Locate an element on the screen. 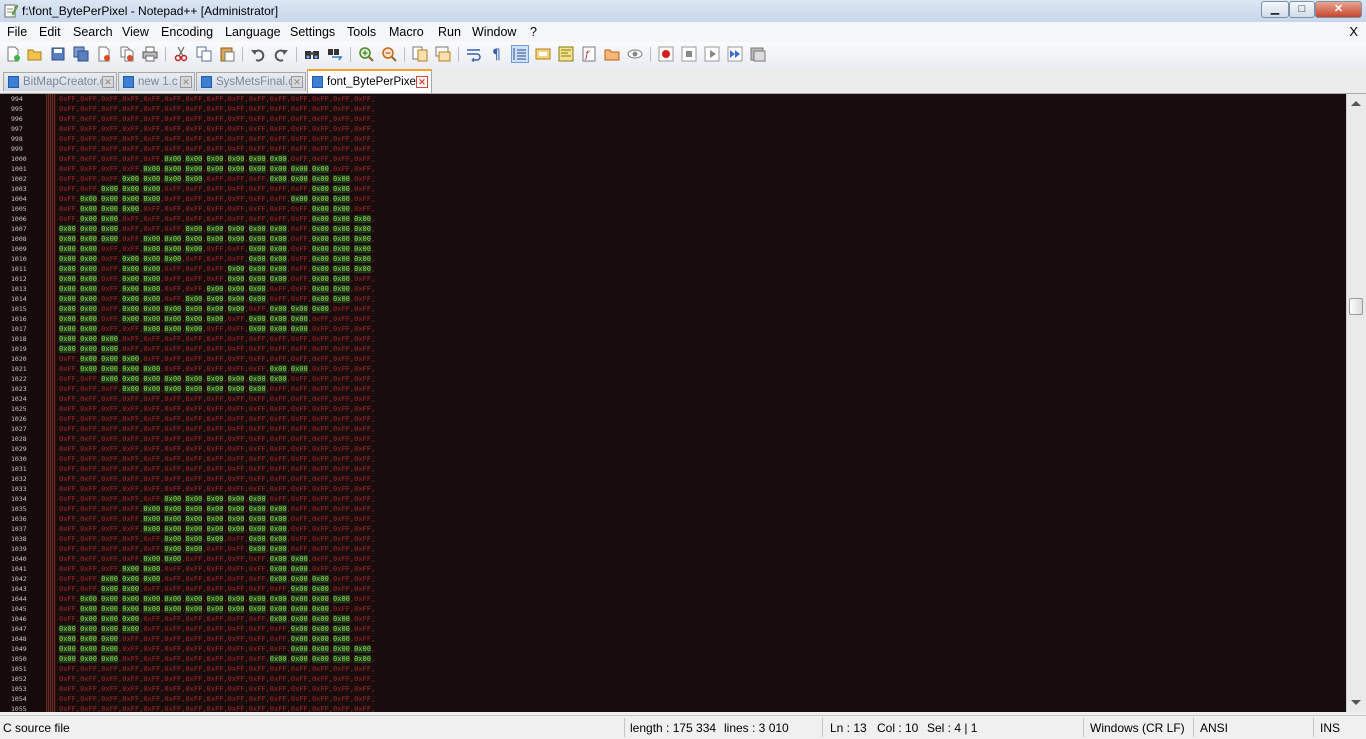 This screenshot has height=739, width=1366. close-file-icon is located at coordinates (104, 54).